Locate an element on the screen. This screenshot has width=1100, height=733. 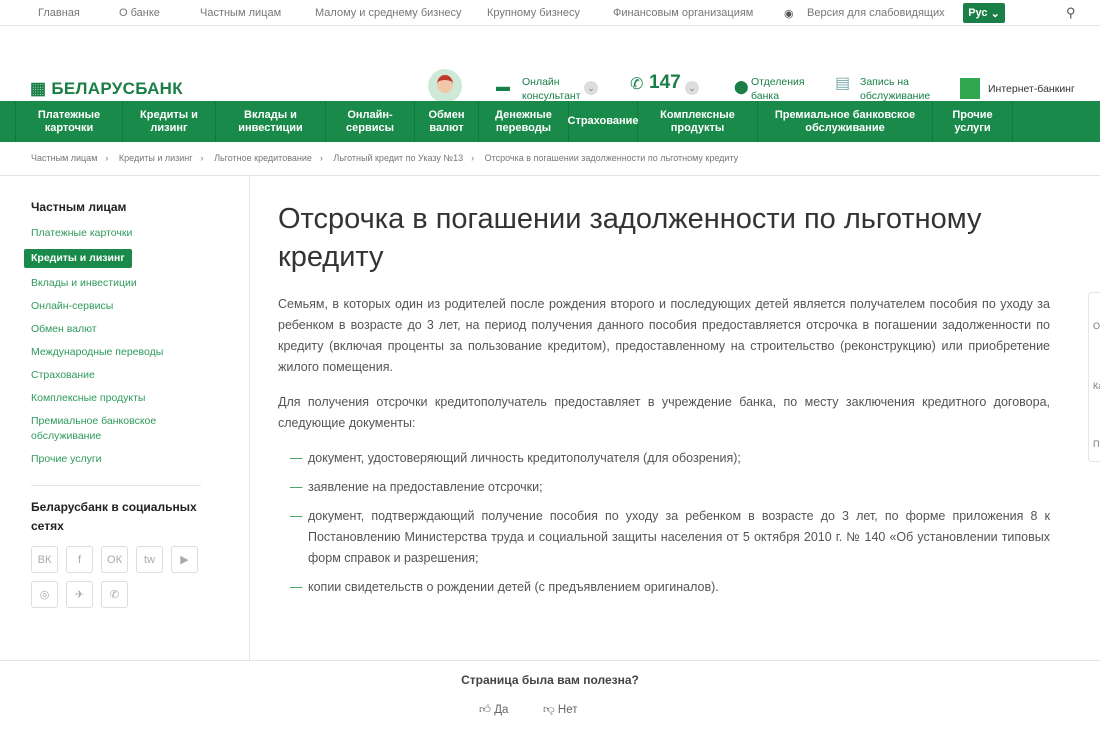
facebook-icon: f is located at coordinates (79, 559).